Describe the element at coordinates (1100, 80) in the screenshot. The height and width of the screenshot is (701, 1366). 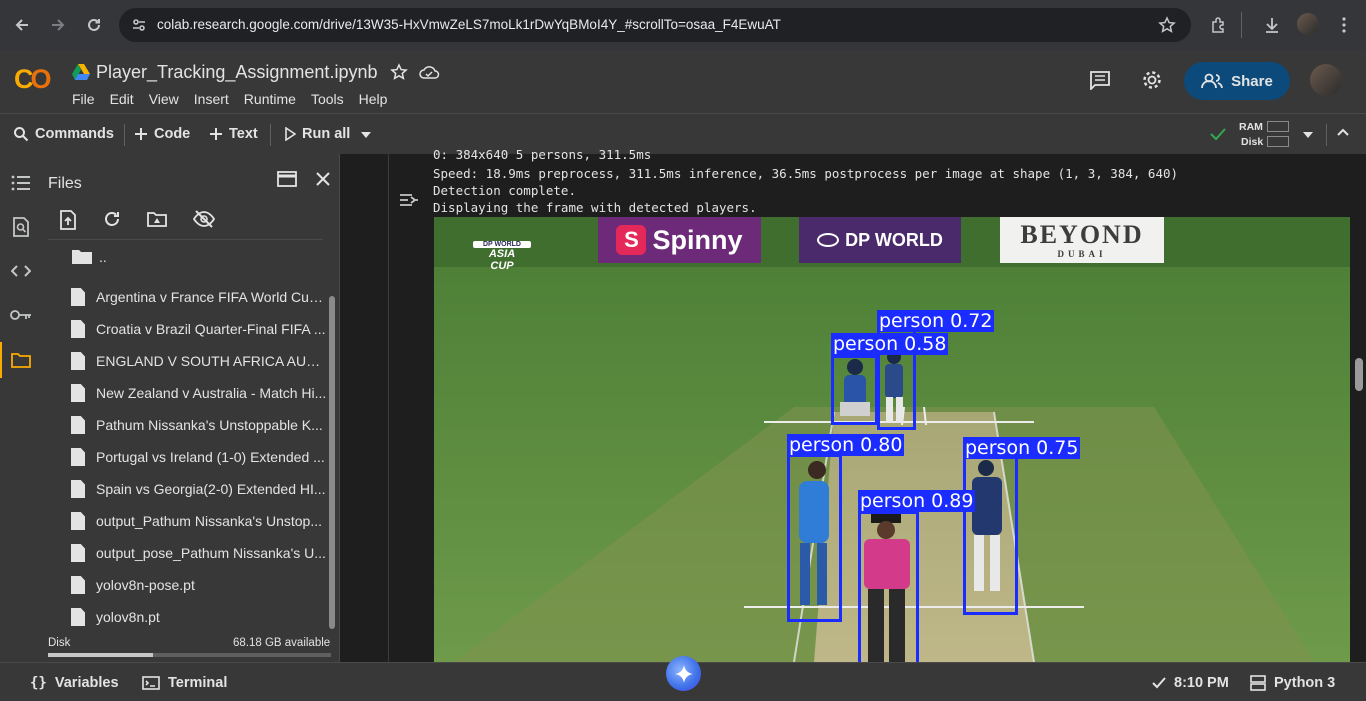
I see `comments-icon` at that location.